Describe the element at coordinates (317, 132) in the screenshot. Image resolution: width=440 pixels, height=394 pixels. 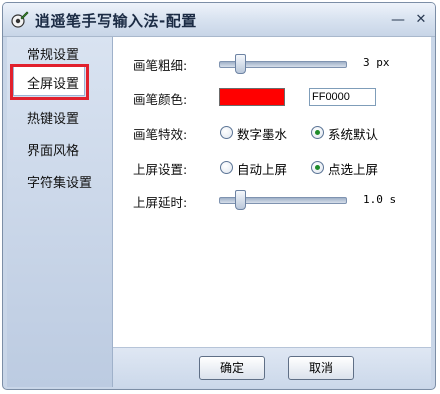
I see `radio-system-default` at that location.